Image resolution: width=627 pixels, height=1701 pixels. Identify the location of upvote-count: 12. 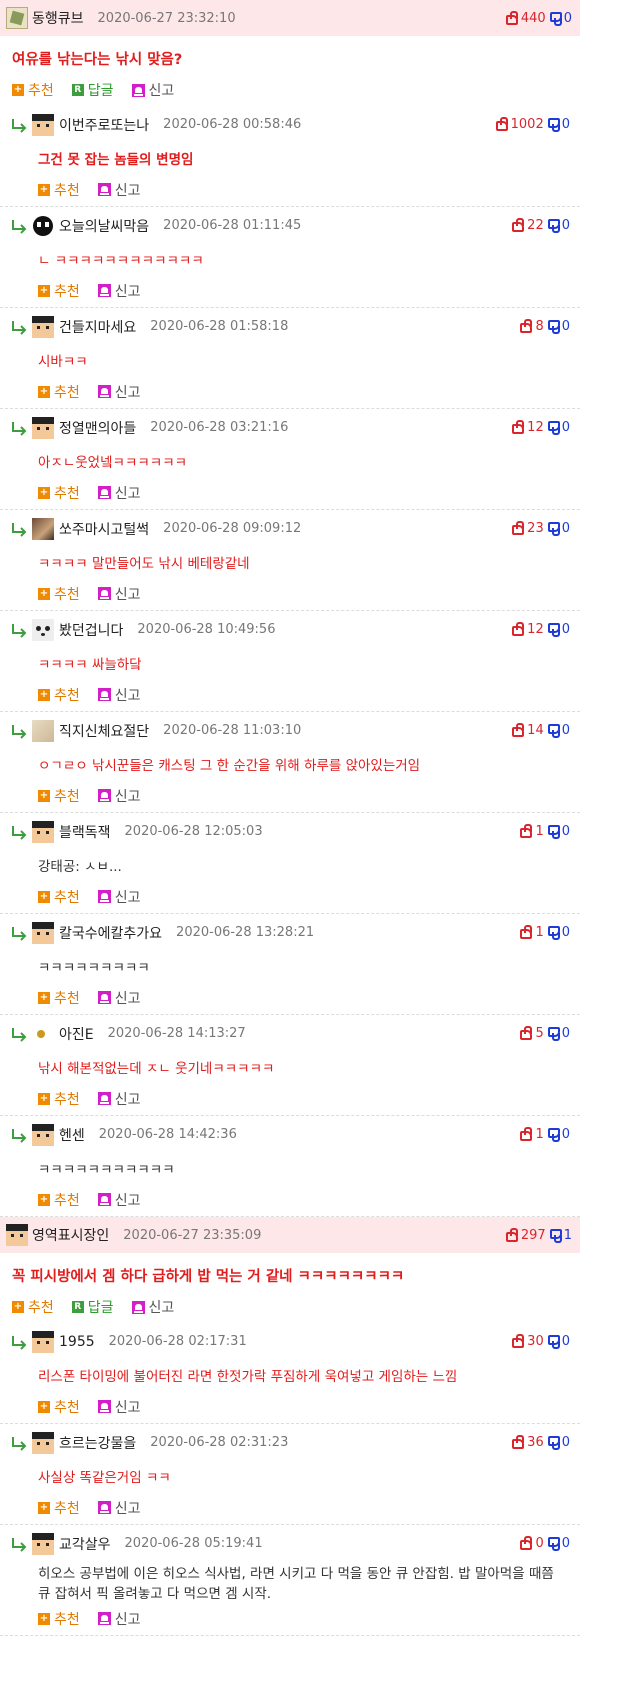
(535, 427).